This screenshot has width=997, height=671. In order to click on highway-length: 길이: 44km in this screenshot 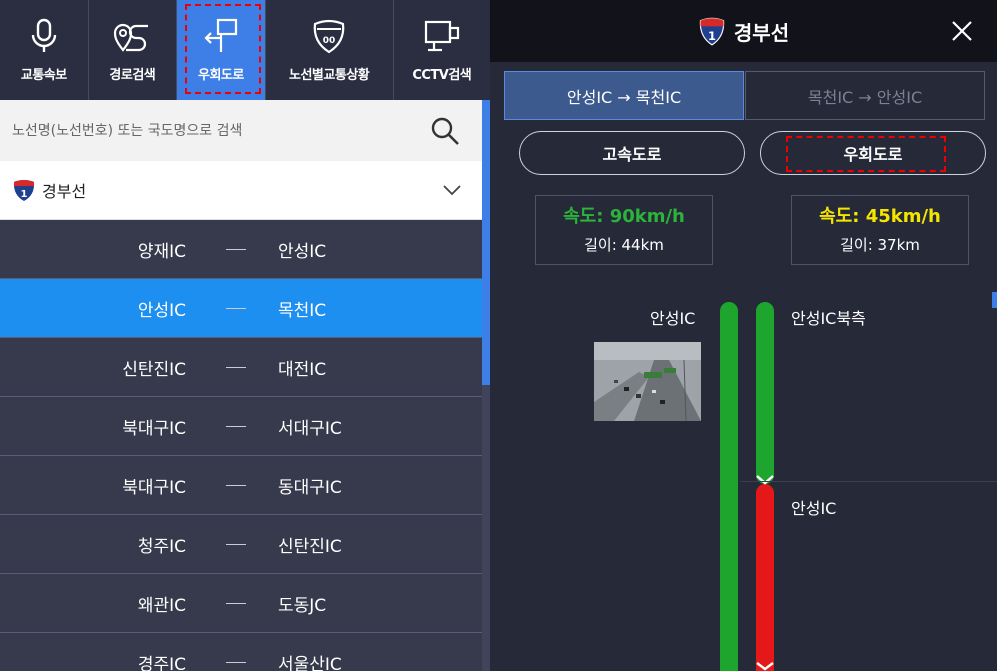, I will do `click(624, 245)`.